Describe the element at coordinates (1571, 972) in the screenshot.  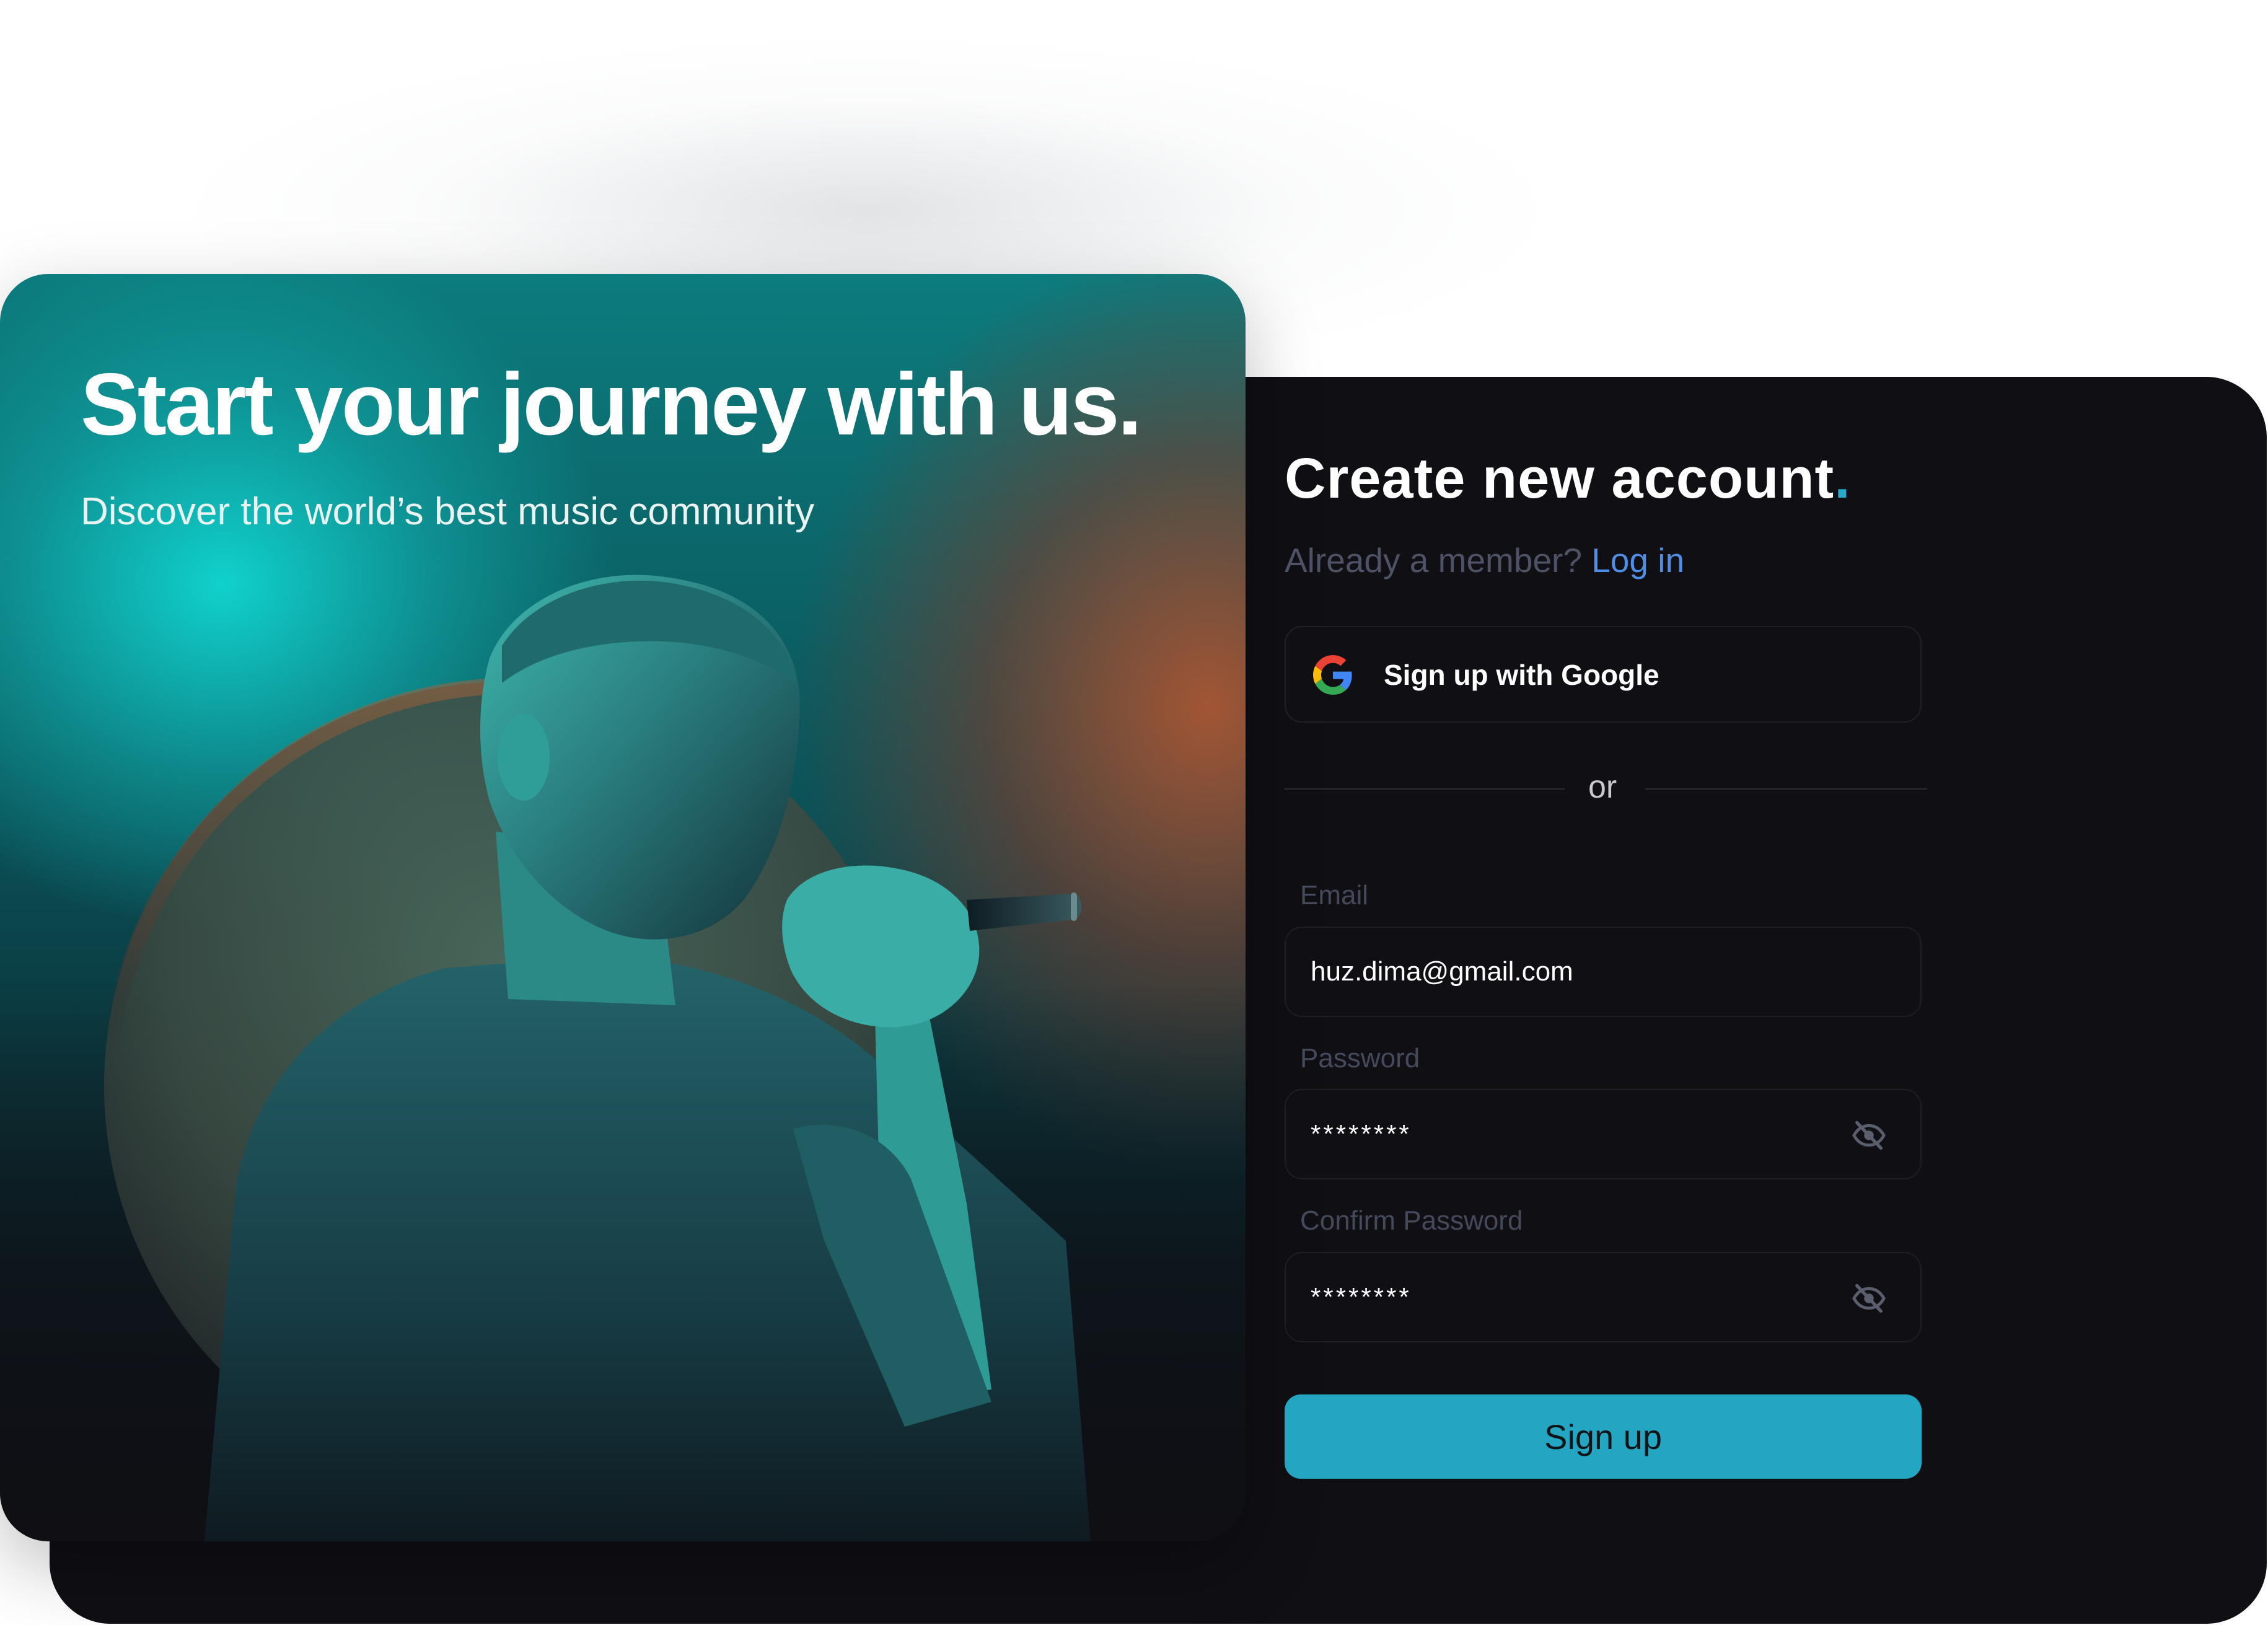
I see `email-input` at that location.